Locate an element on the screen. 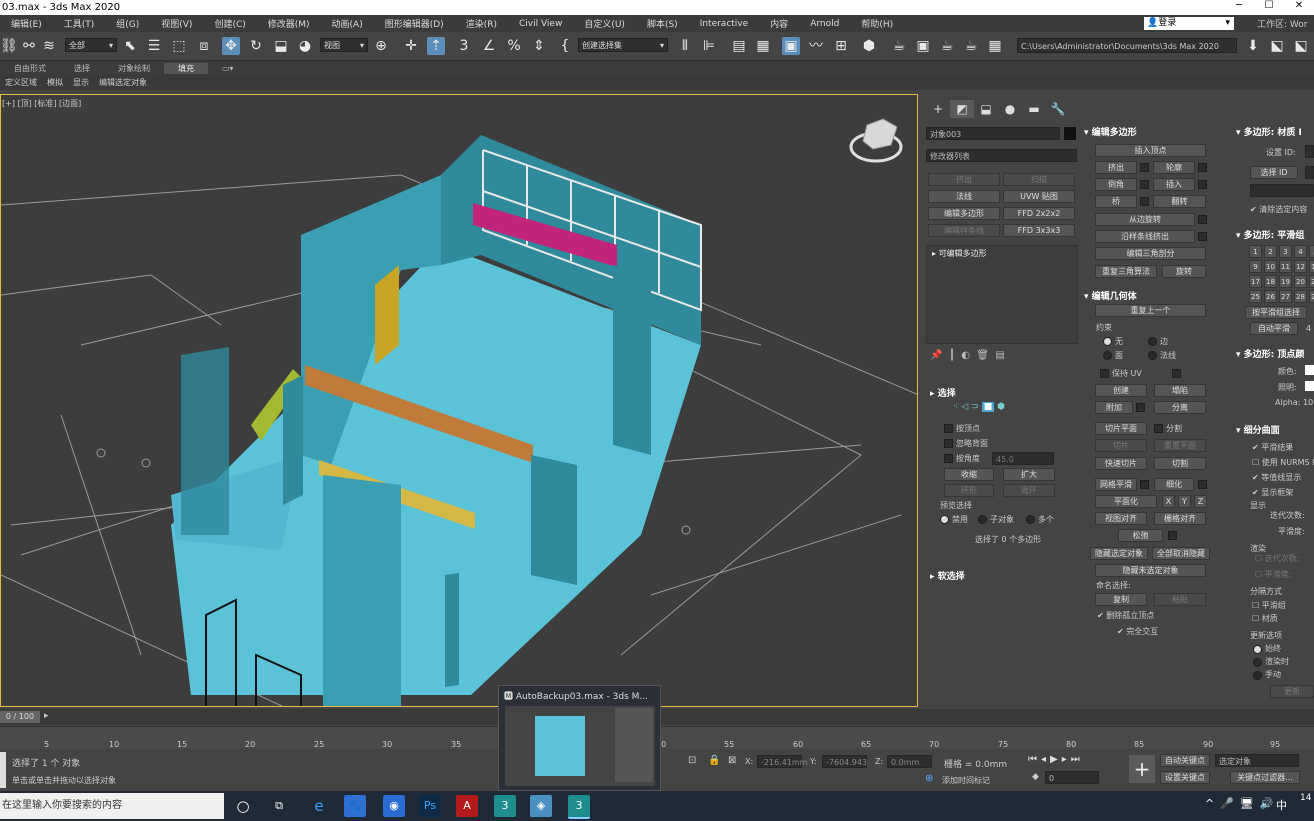 This screenshot has width=1314, height=821. extrude-spline-settings-icon is located at coordinates (1202, 236).